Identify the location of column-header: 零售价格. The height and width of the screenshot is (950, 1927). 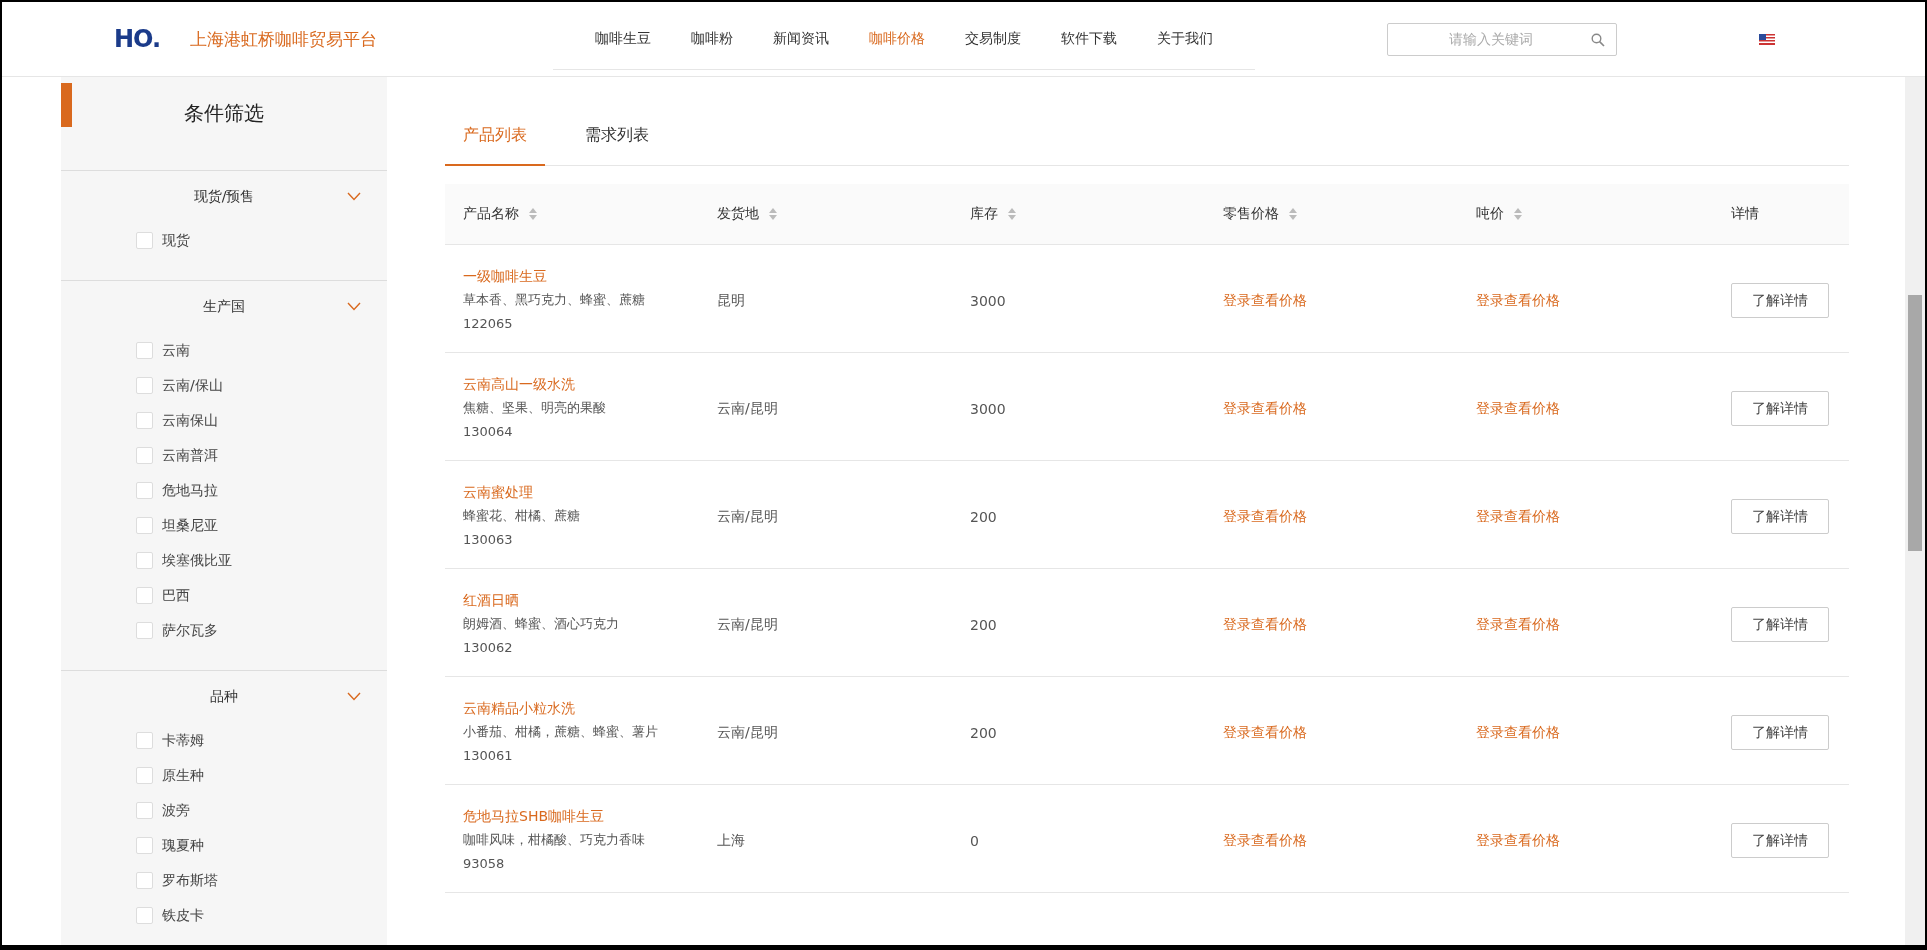
(1251, 214).